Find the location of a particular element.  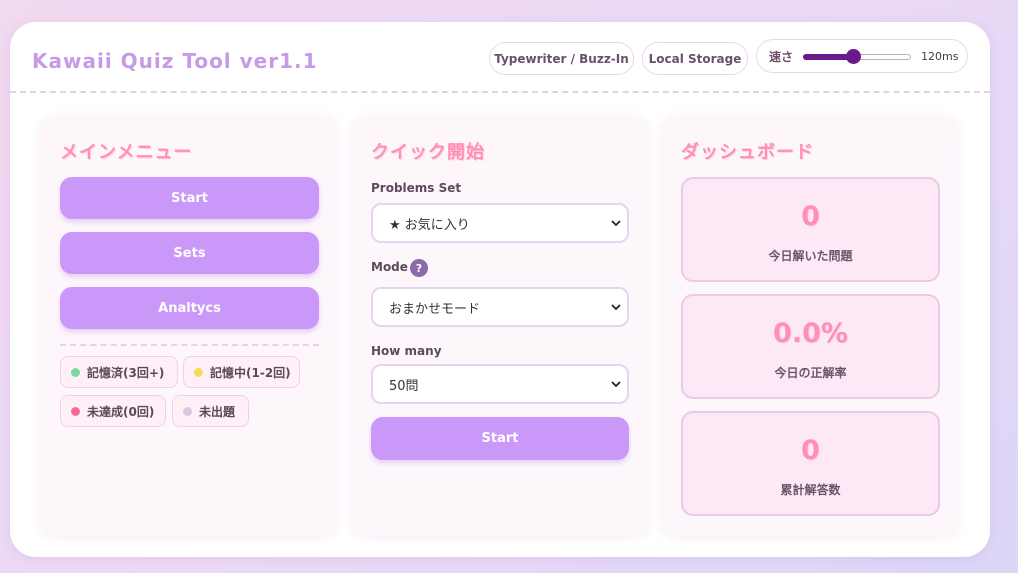

legend-label: 未出題 is located at coordinates (217, 411).